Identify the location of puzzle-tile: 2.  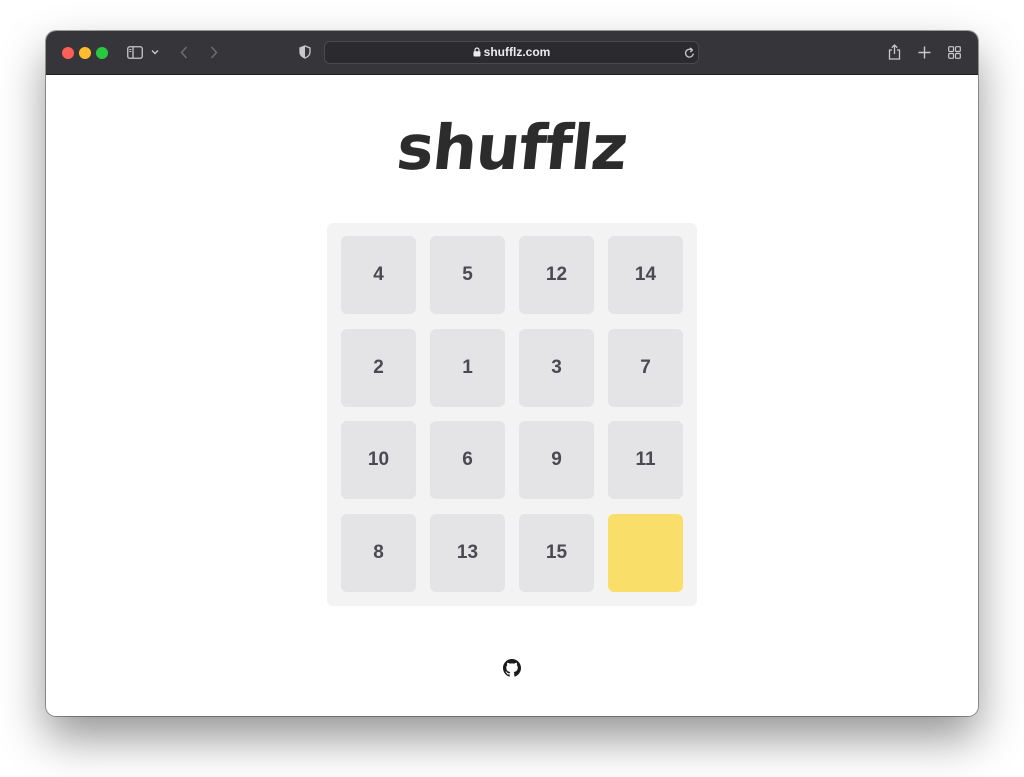
(378, 368).